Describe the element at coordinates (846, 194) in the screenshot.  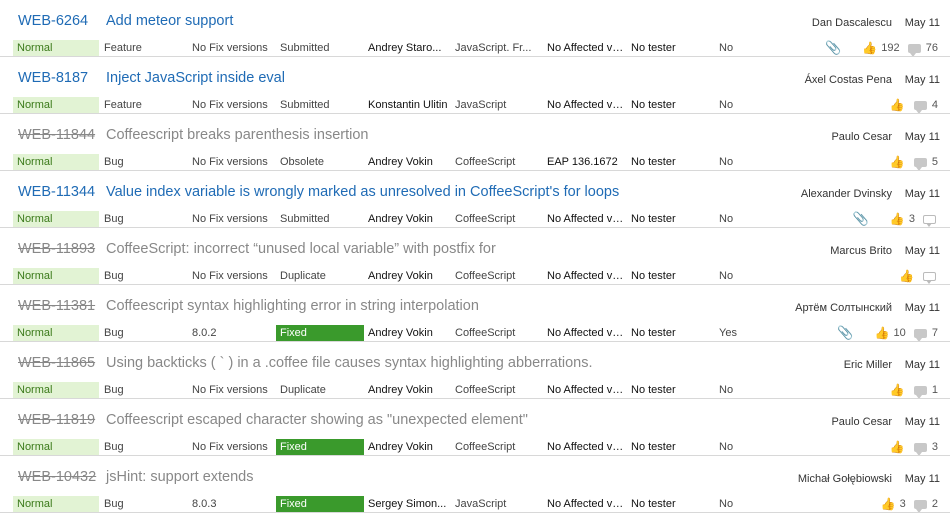
I see `issue-reporter: Alexander Dvinsky` at that location.